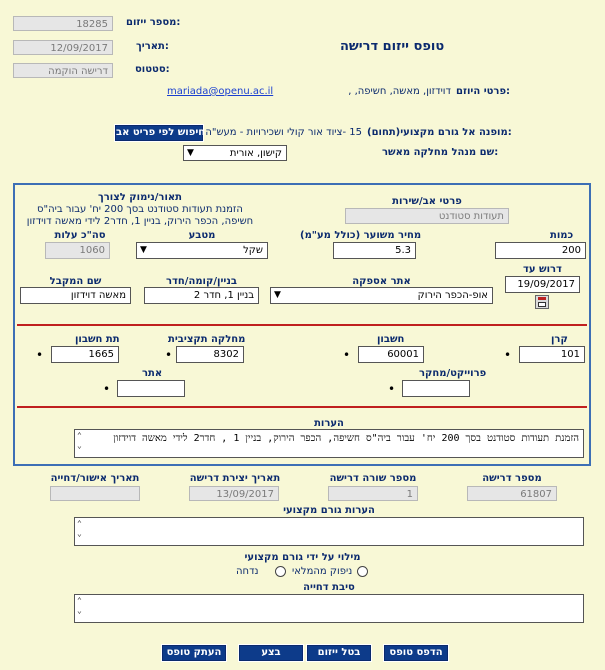 Image resolution: width=605 pixels, height=670 pixels. Describe the element at coordinates (201, 295) in the screenshot. I see `building-input: בניין 1, חדר 2` at that location.